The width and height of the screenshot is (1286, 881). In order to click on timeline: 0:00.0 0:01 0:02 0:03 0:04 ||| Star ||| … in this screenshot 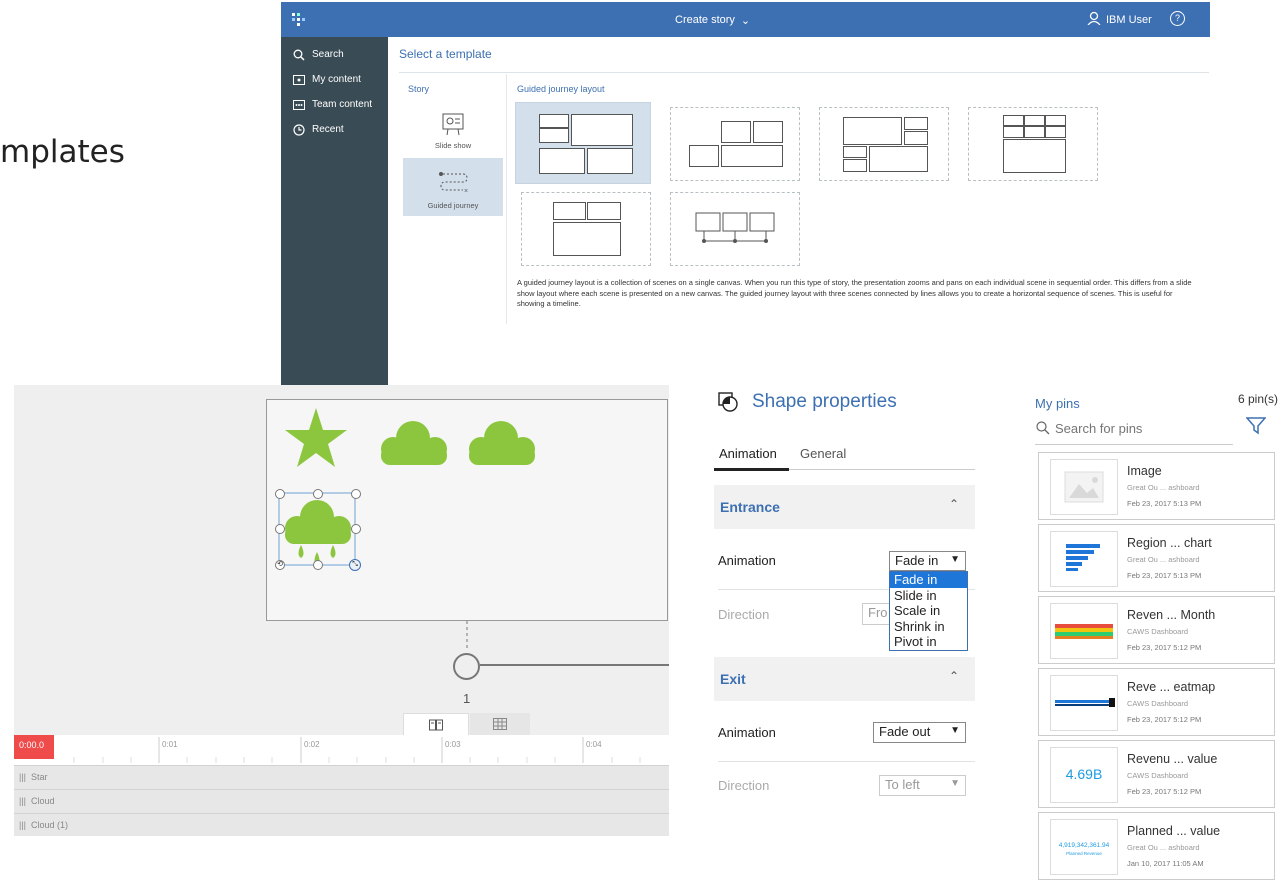, I will do `click(341, 785)`.